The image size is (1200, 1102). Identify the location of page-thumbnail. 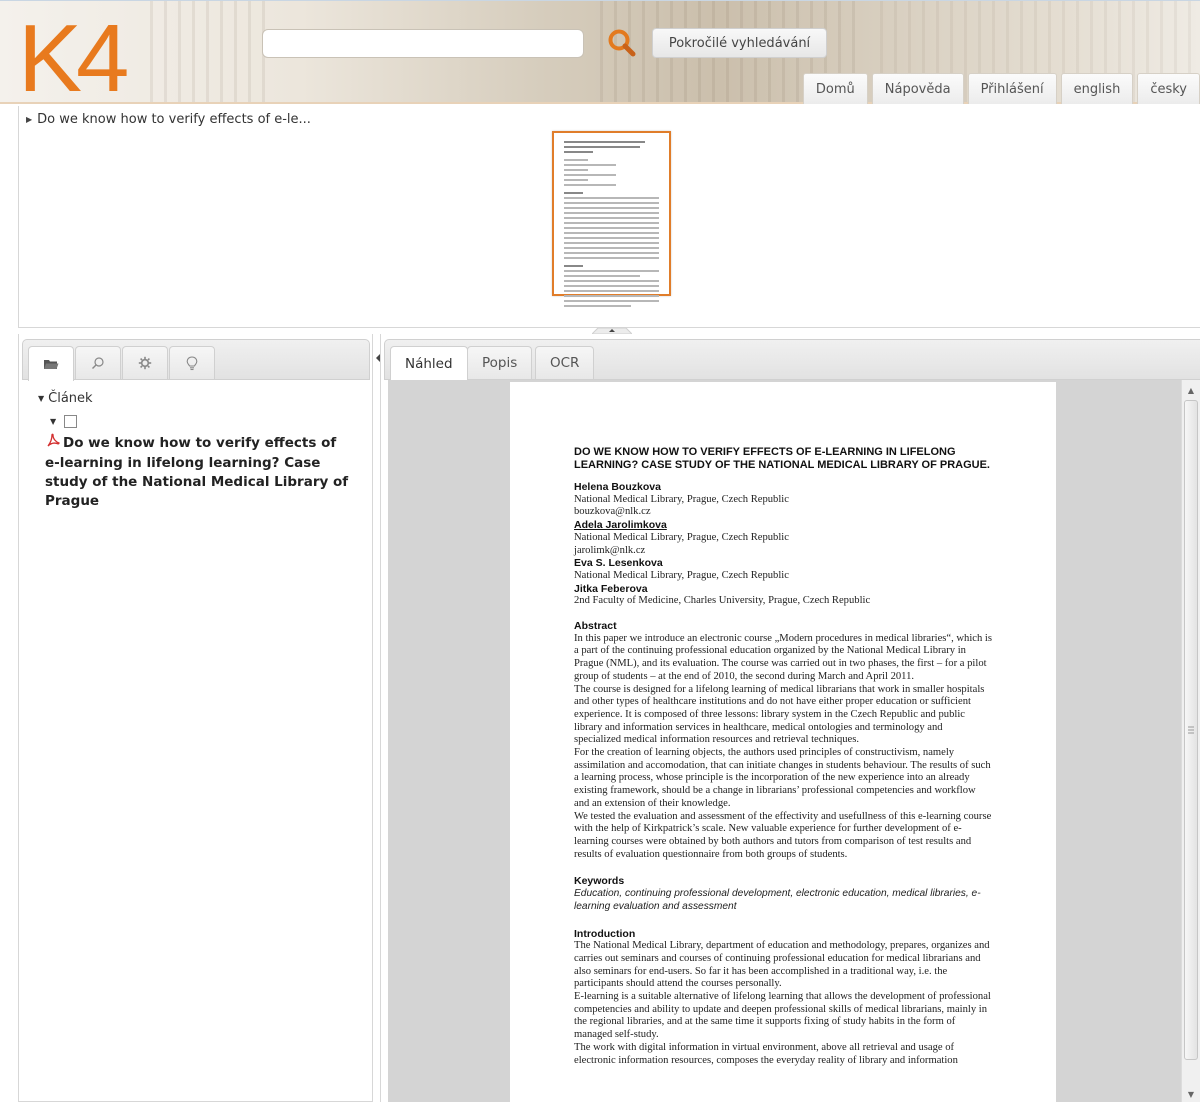
(611, 219).